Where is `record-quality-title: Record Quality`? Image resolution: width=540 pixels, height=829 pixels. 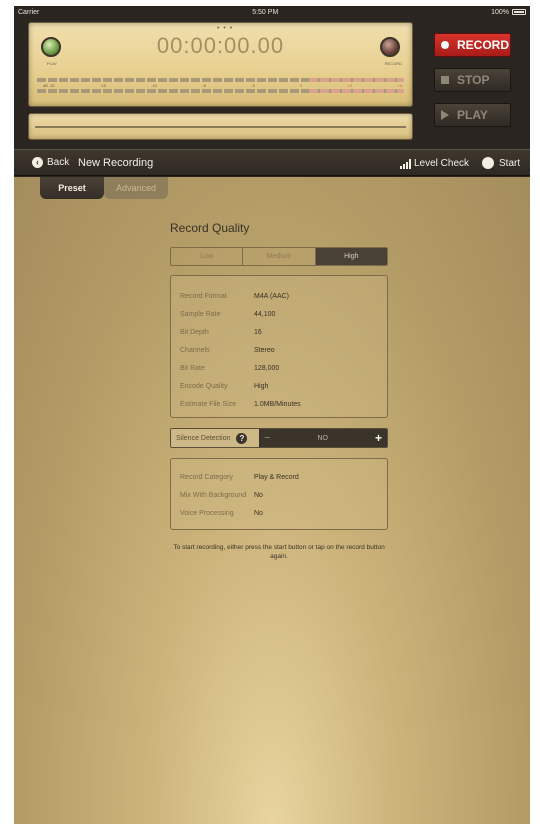
record-quality-title: Record Quality is located at coordinates (210, 228).